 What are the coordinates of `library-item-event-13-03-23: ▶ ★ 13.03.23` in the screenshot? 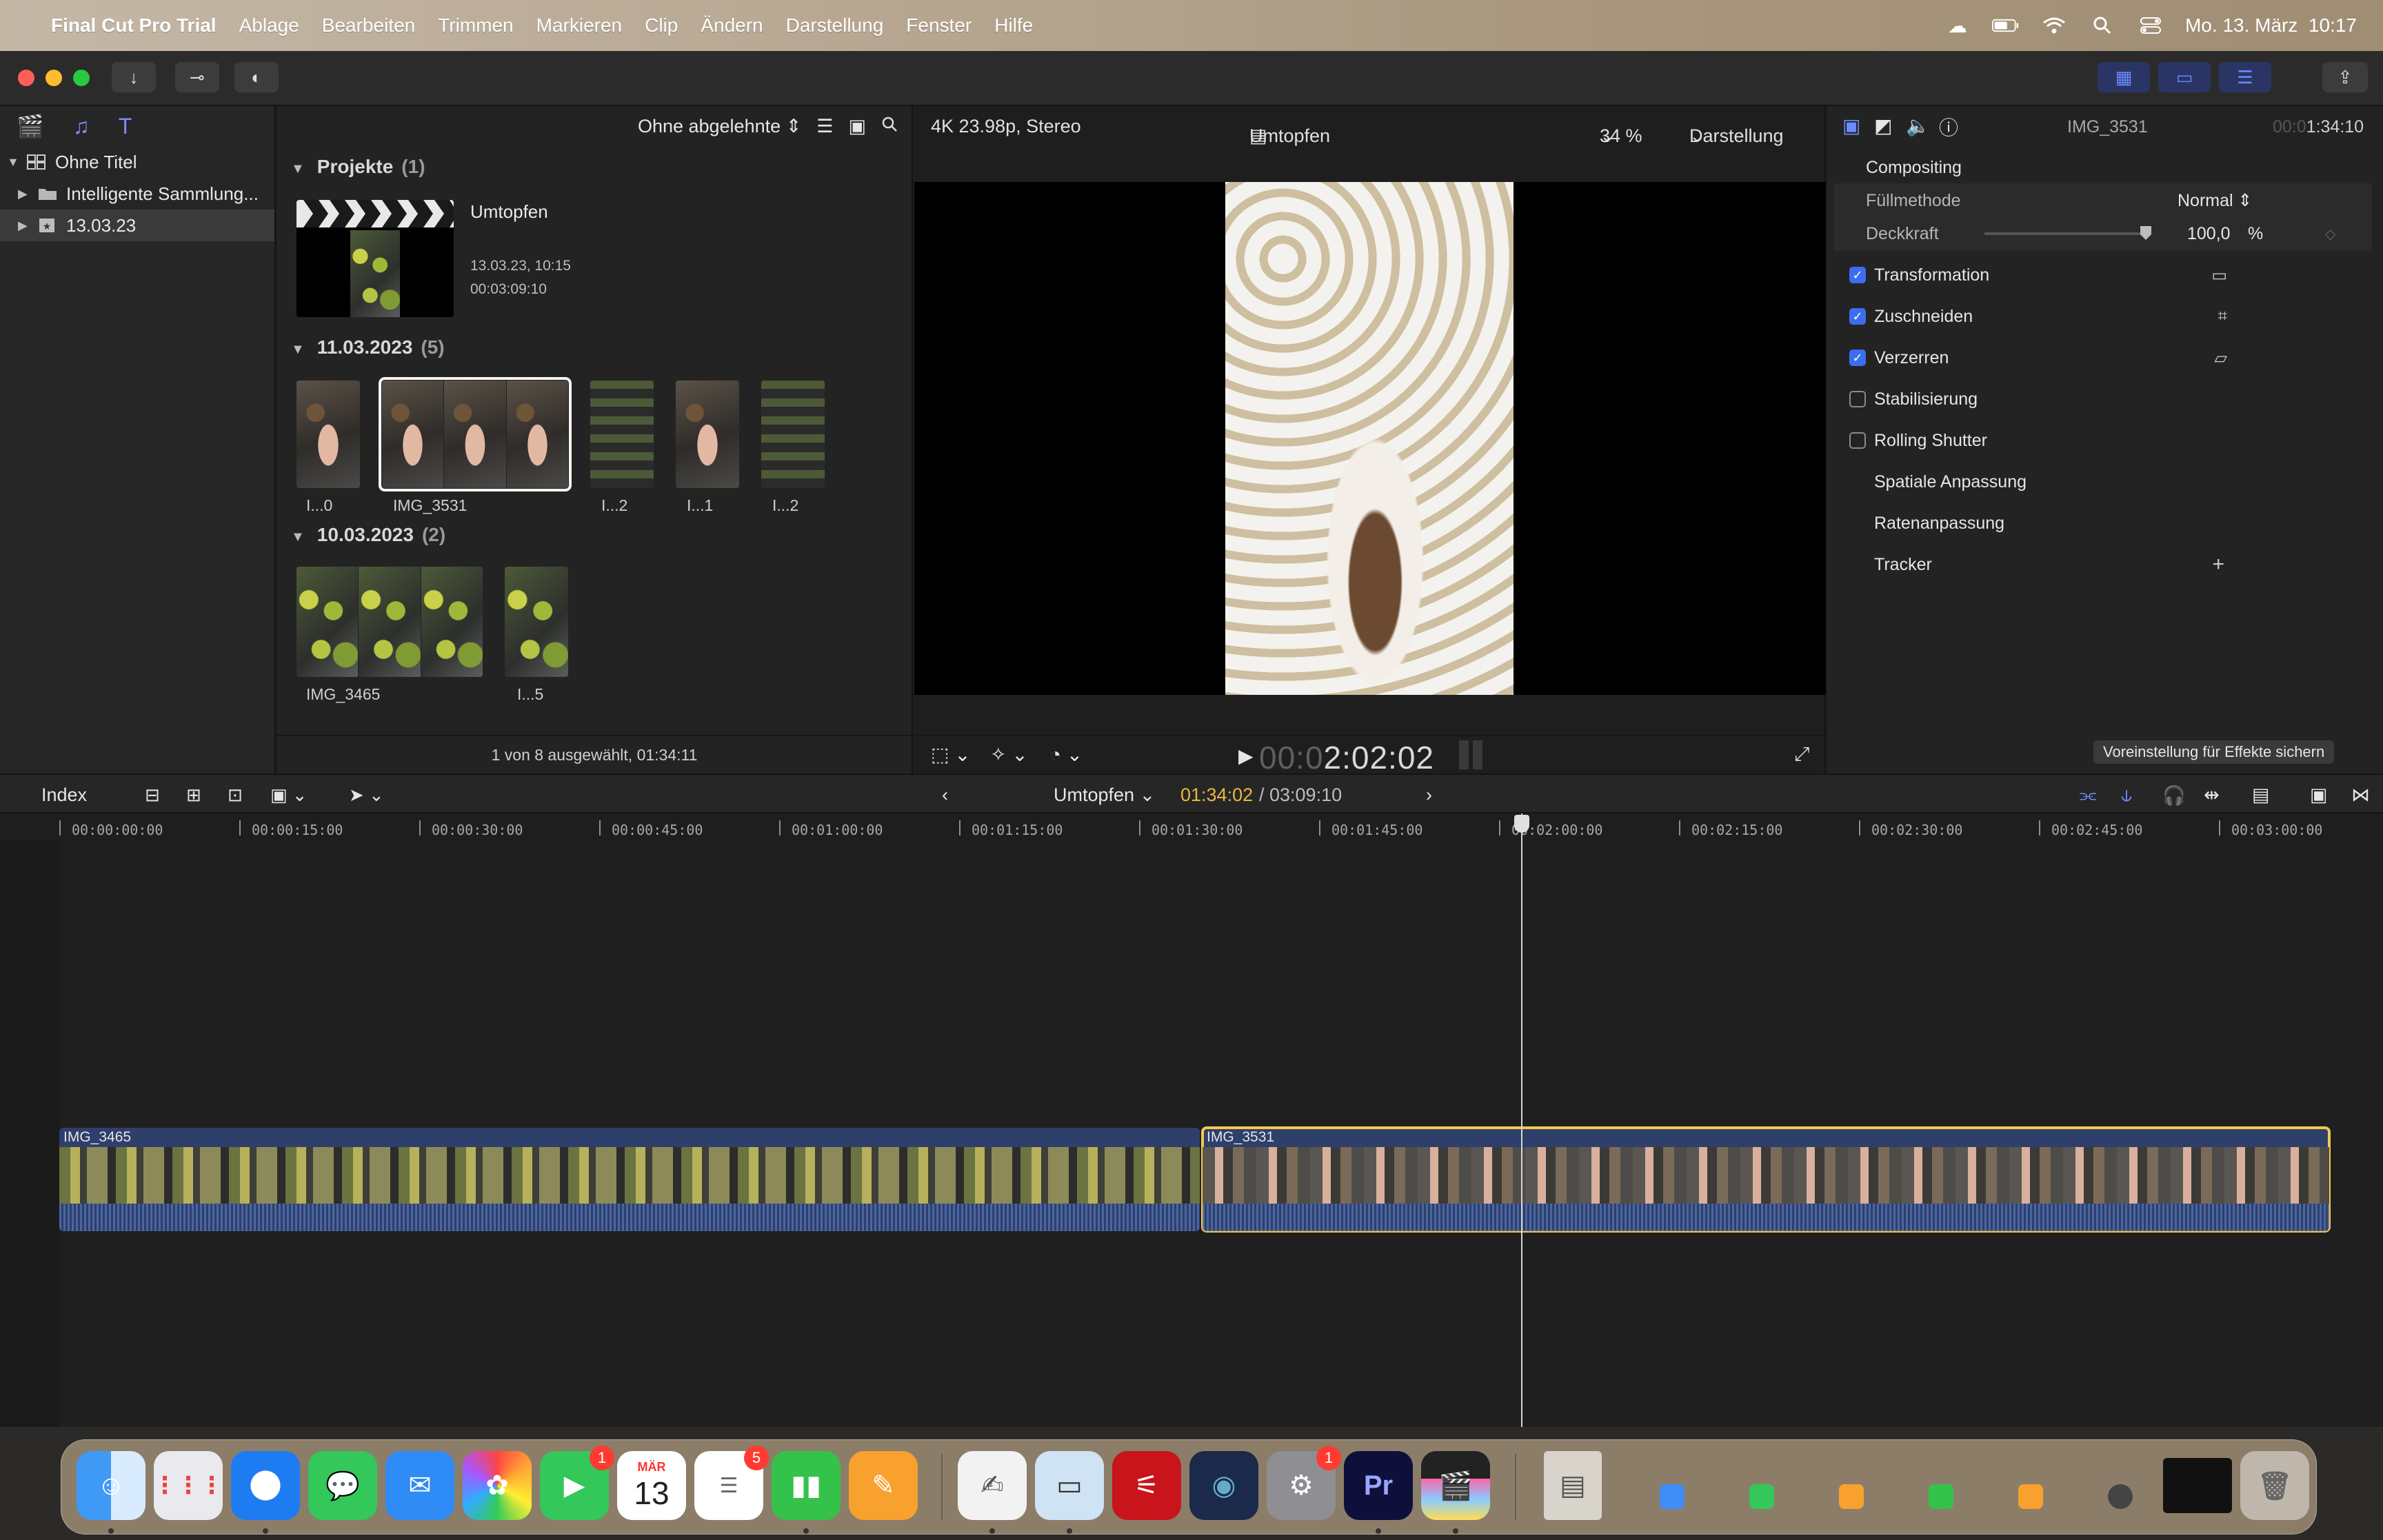 It's located at (137, 225).